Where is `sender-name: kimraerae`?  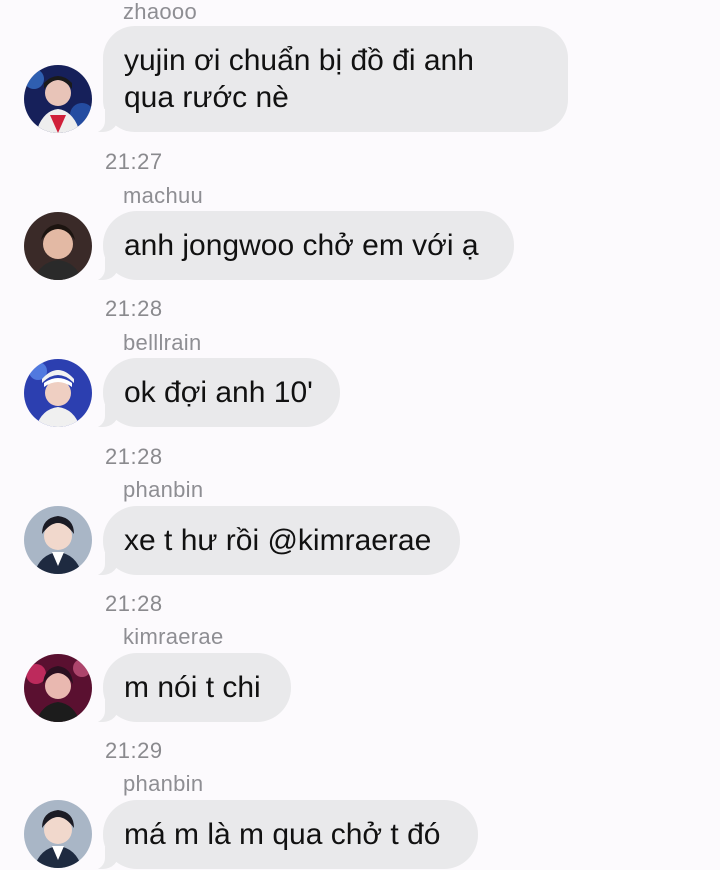
sender-name: kimraerae is located at coordinates (173, 636).